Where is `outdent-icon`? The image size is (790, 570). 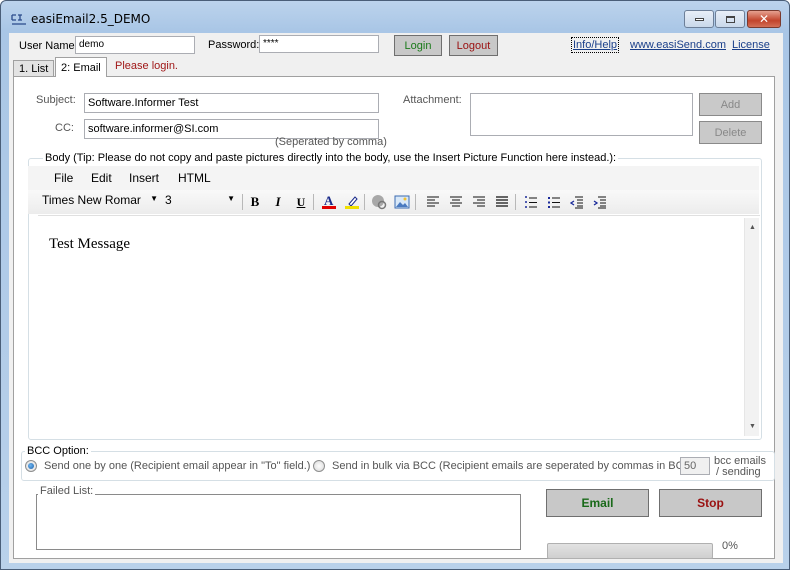
outdent-icon is located at coordinates (577, 202).